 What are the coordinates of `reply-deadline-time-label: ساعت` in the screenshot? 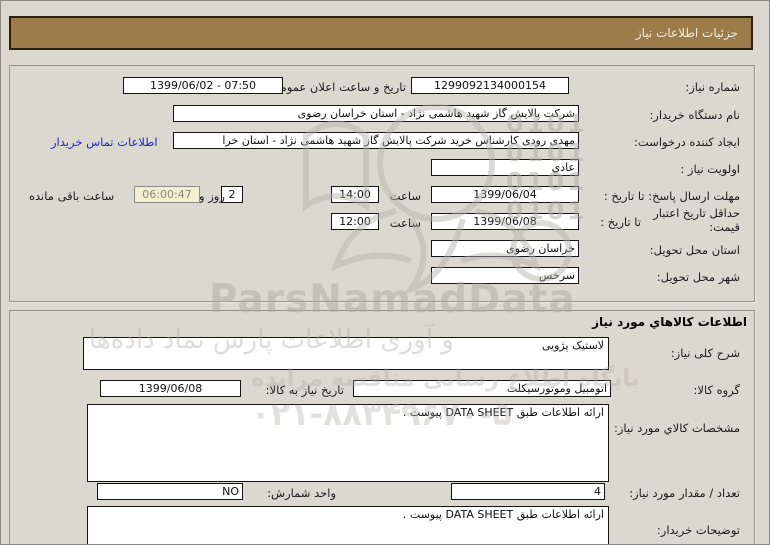 It's located at (405, 196).